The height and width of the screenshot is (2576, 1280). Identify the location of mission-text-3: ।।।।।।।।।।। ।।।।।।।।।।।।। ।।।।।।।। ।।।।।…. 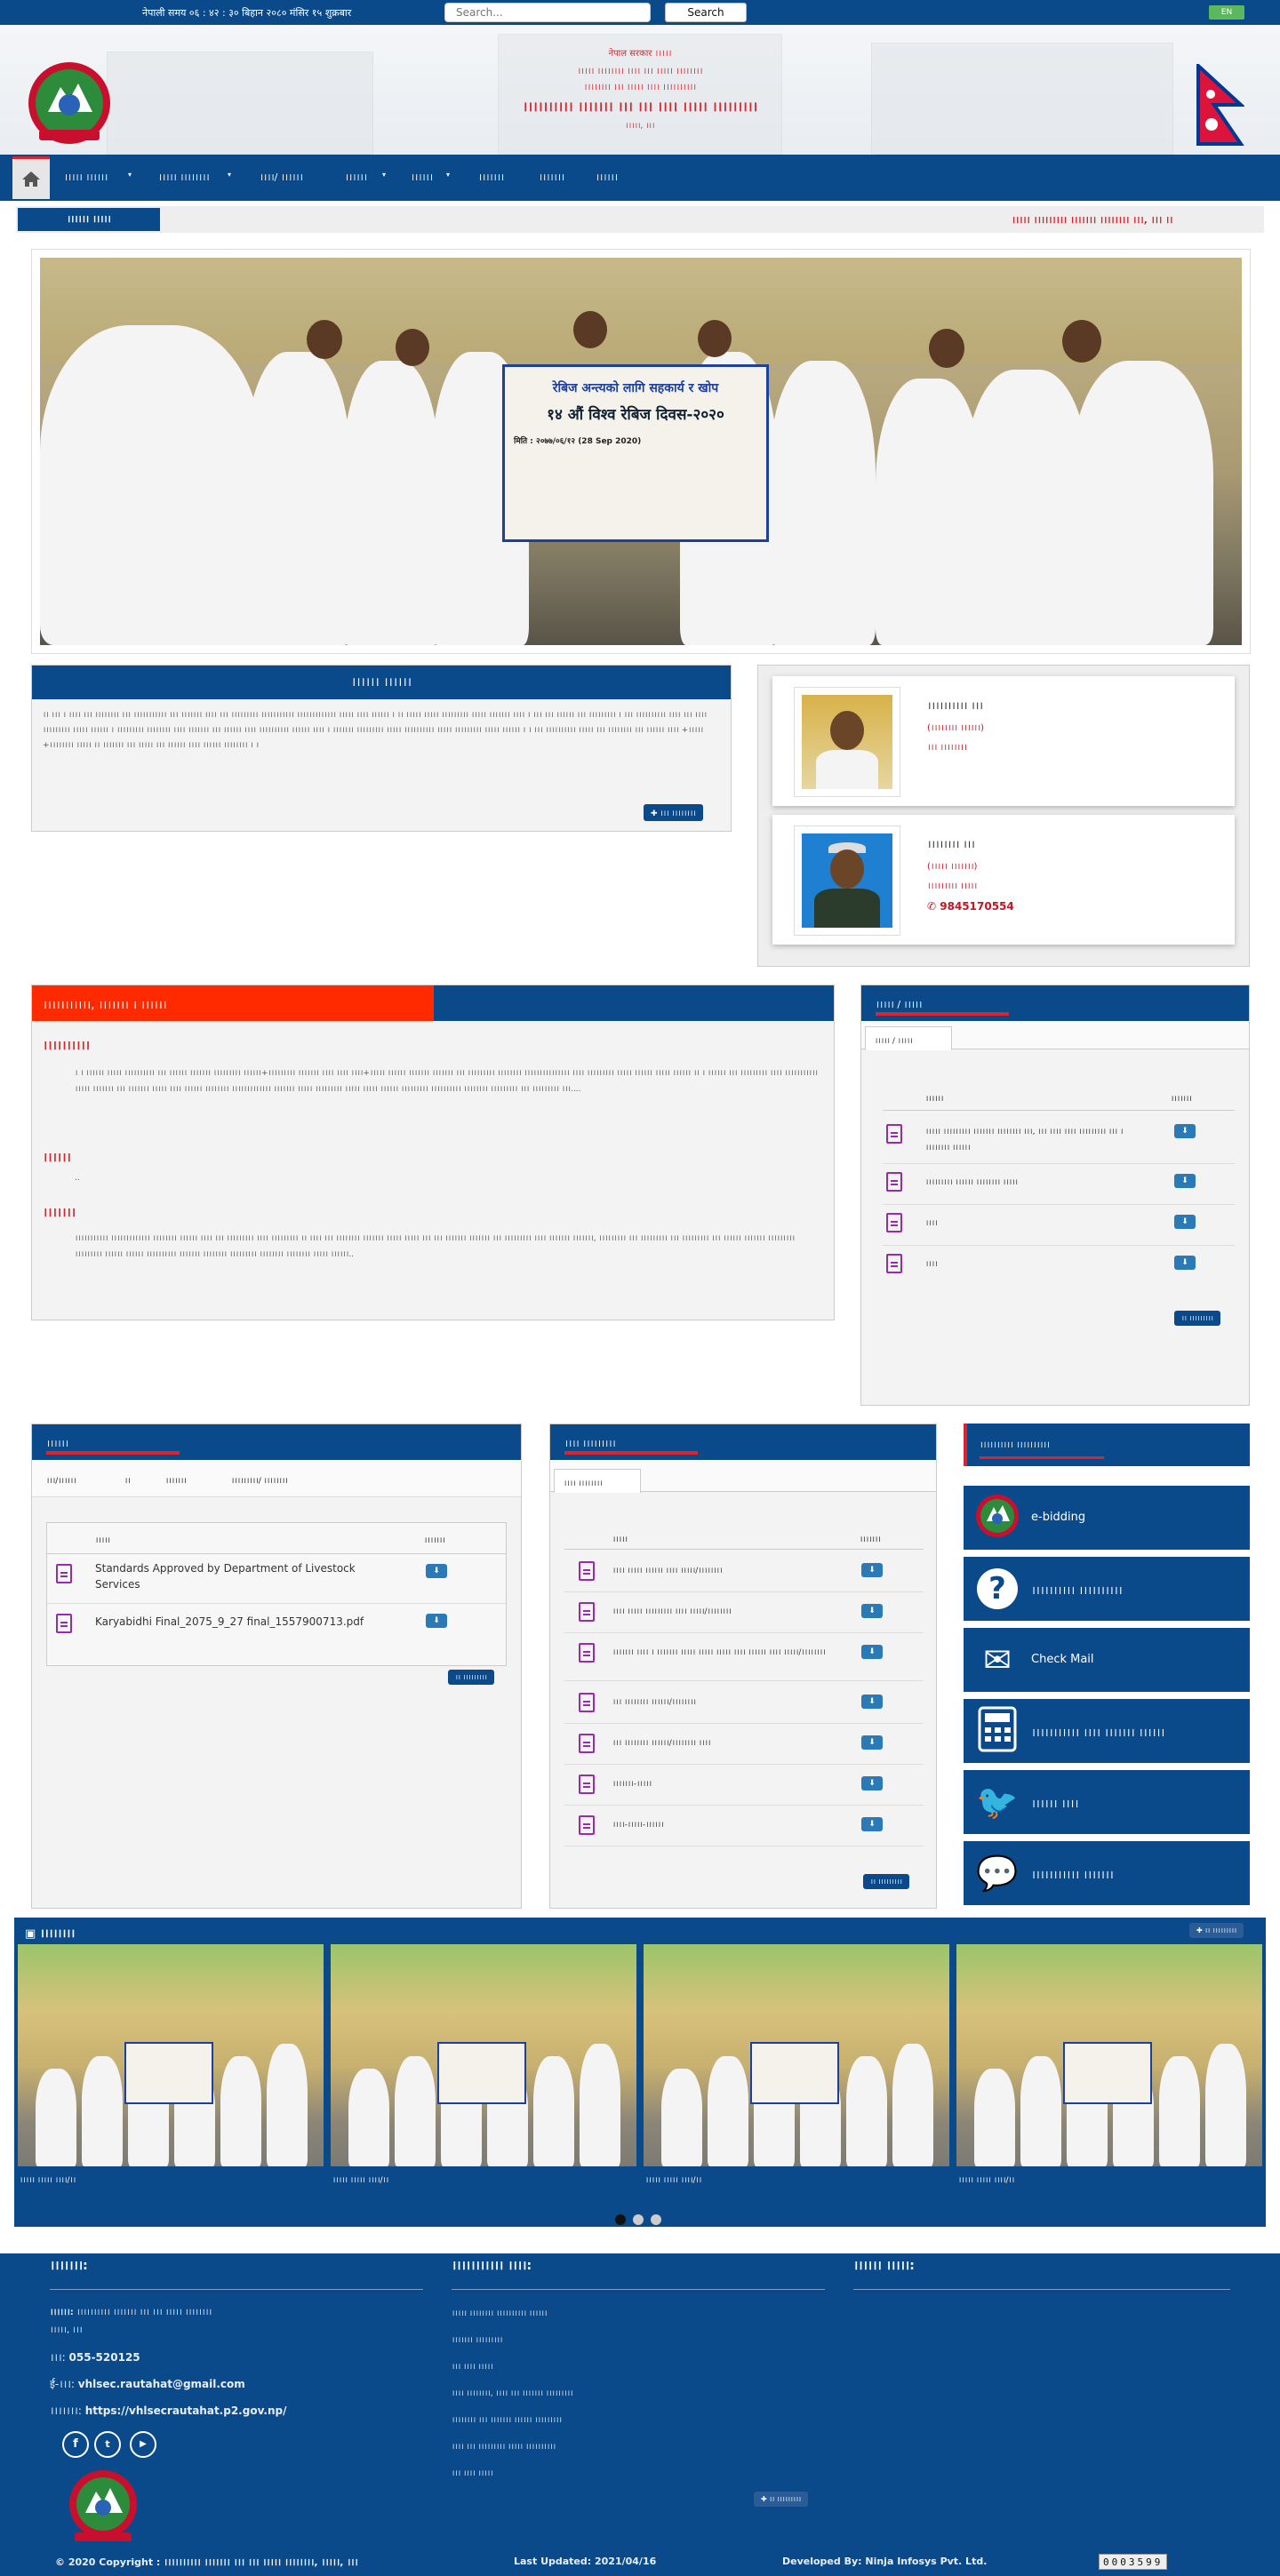
(435, 1246).